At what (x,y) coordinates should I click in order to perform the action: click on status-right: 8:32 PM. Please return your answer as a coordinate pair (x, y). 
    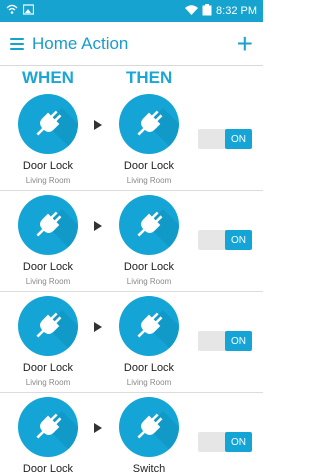
    Looking at the image, I should click on (221, 11).